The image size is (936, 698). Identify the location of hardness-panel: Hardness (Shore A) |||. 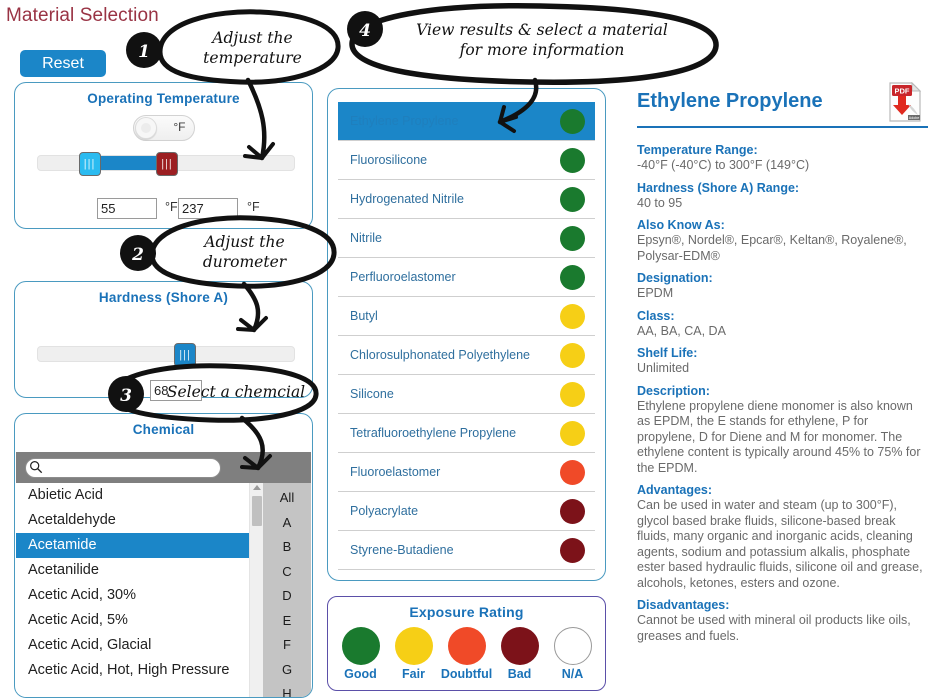
(163, 341).